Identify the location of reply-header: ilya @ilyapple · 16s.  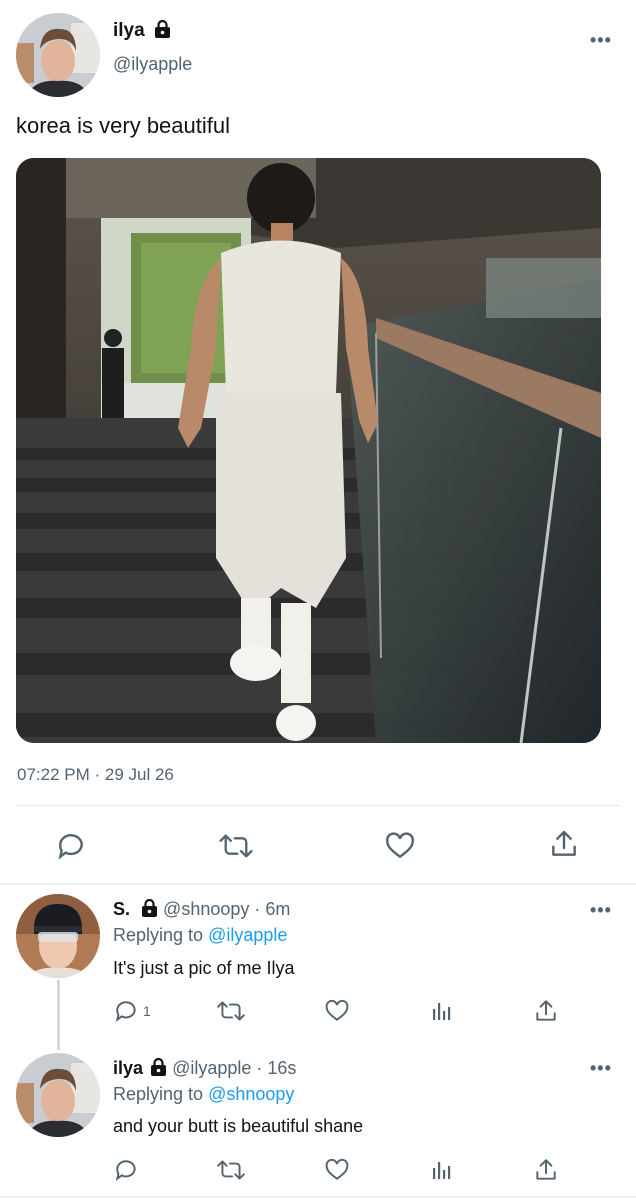
(205, 1069).